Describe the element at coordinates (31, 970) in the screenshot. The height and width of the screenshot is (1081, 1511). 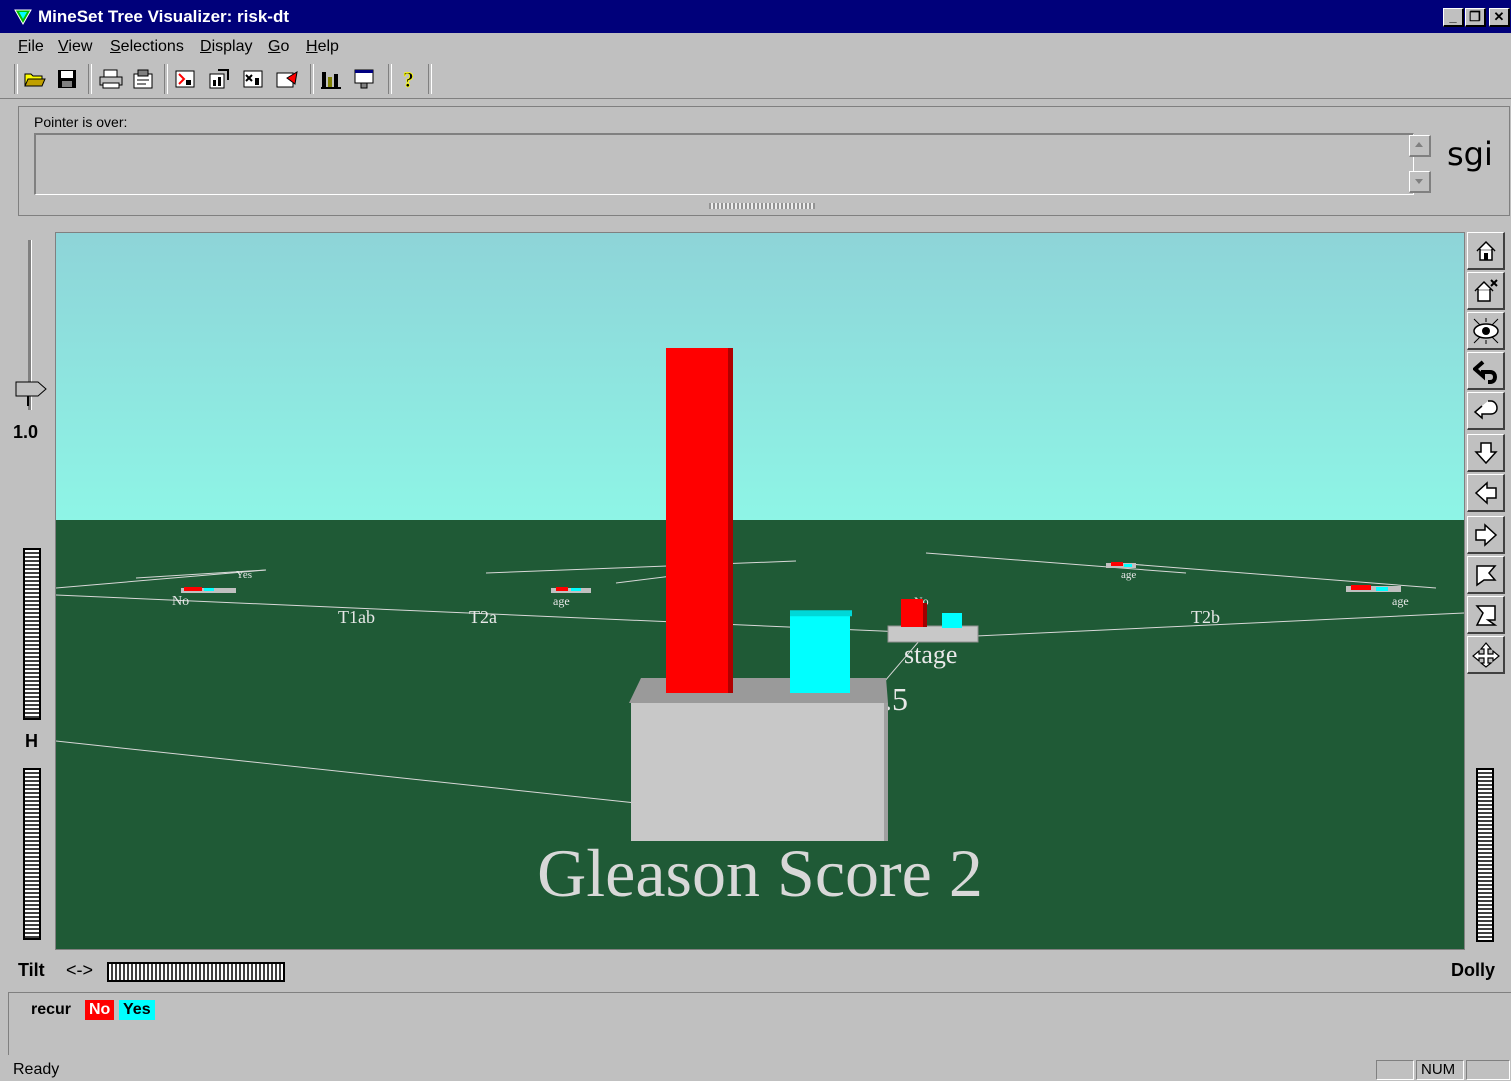
I see `tilt-label: Tilt` at that location.